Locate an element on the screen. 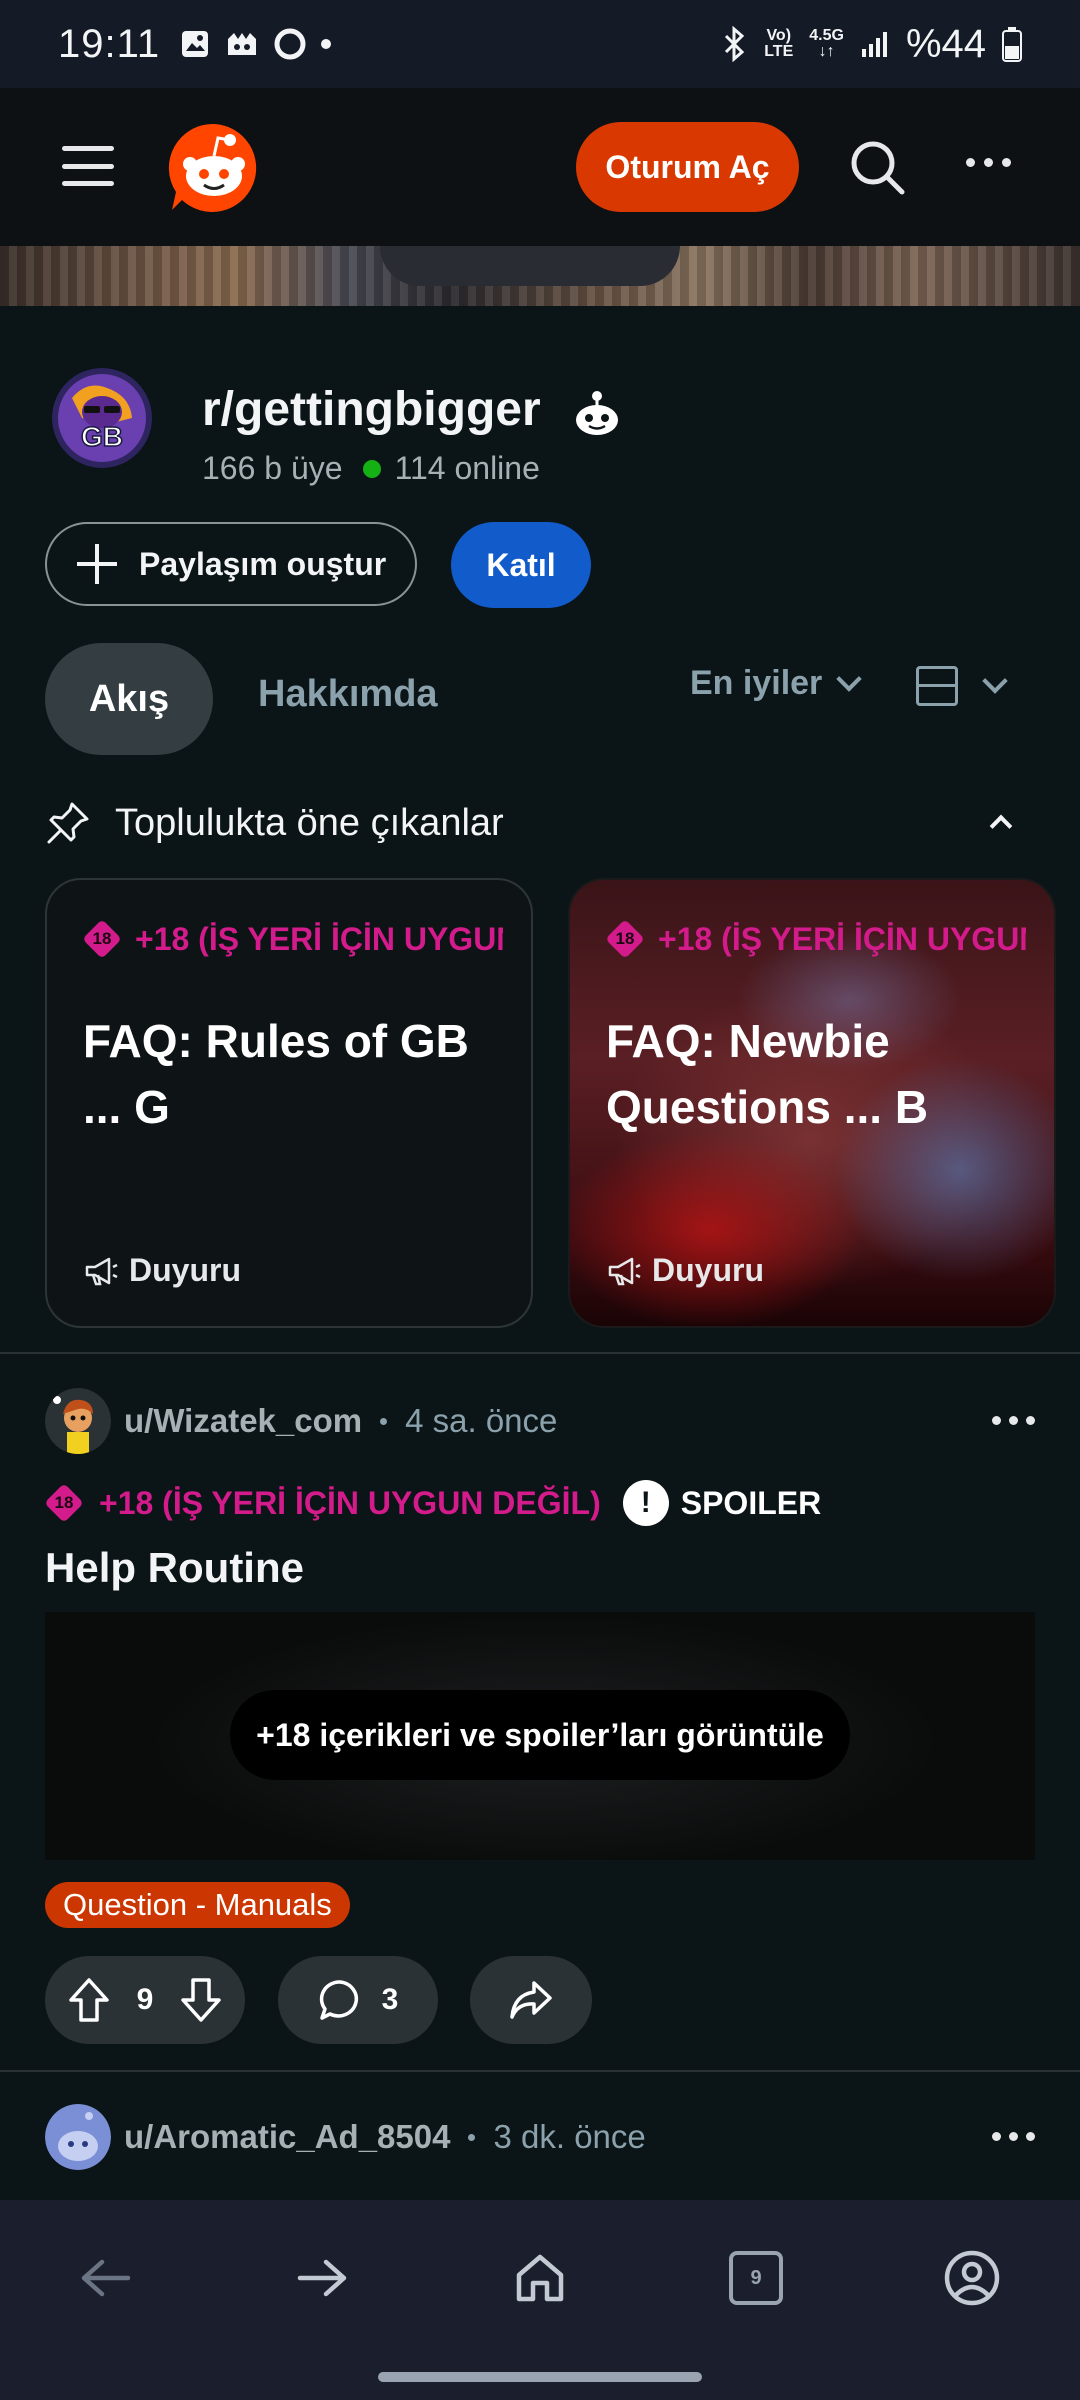 The height and width of the screenshot is (2400, 1080). online-indicator is located at coordinates (371, 468).